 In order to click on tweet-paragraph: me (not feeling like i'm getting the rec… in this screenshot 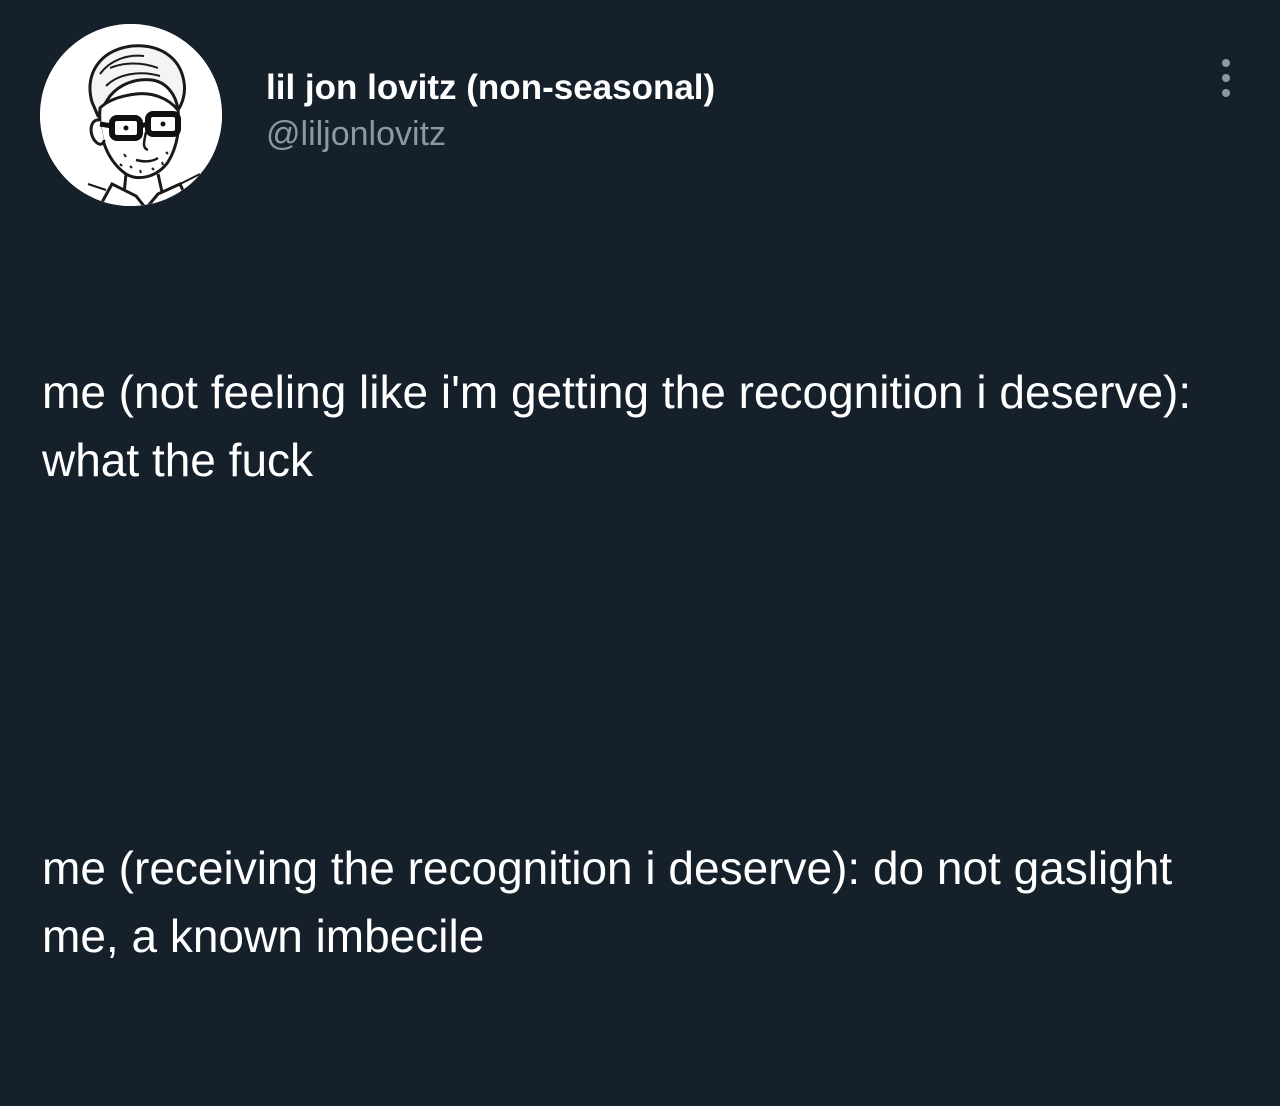, I will do `click(623, 426)`.